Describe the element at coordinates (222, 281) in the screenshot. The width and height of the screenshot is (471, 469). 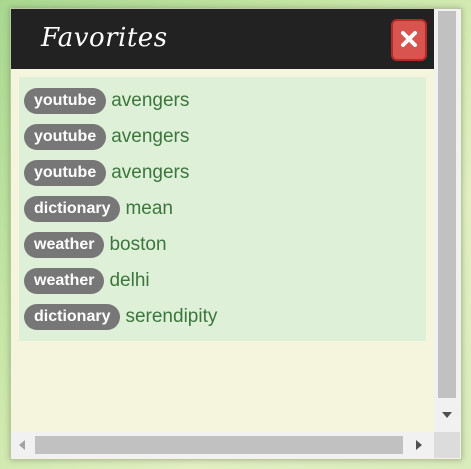
I see `favorite-item: weather delhi` at that location.